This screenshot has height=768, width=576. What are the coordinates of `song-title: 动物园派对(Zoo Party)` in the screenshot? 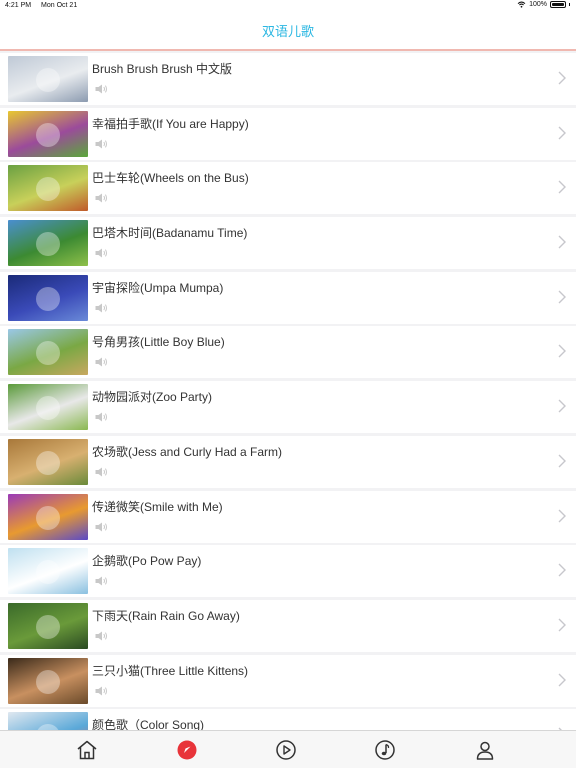 It's located at (152, 397).